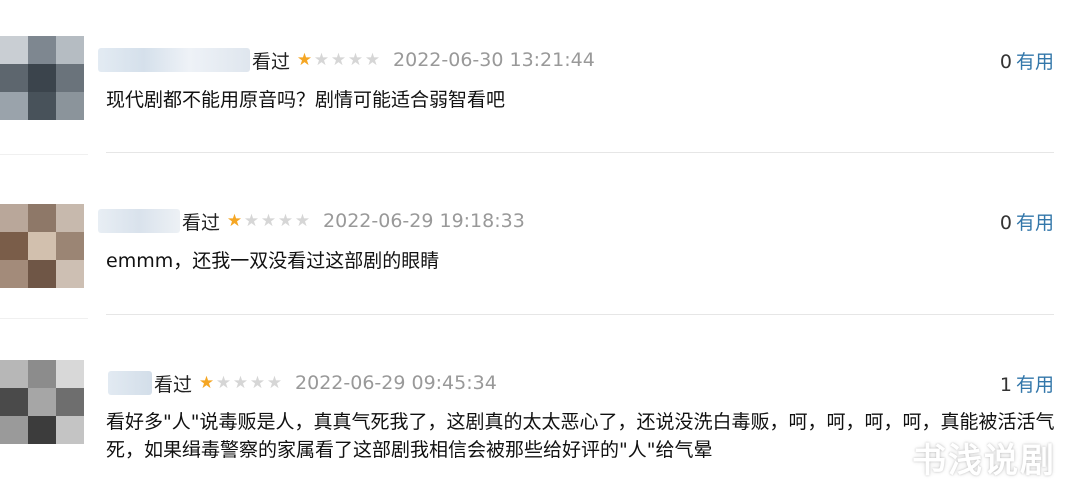 Image resolution: width=1076 pixels, height=490 pixels. I want to click on review-text: 现代剧都不能用原音吗？剧情可能适合弱智看吧, so click(306, 100).